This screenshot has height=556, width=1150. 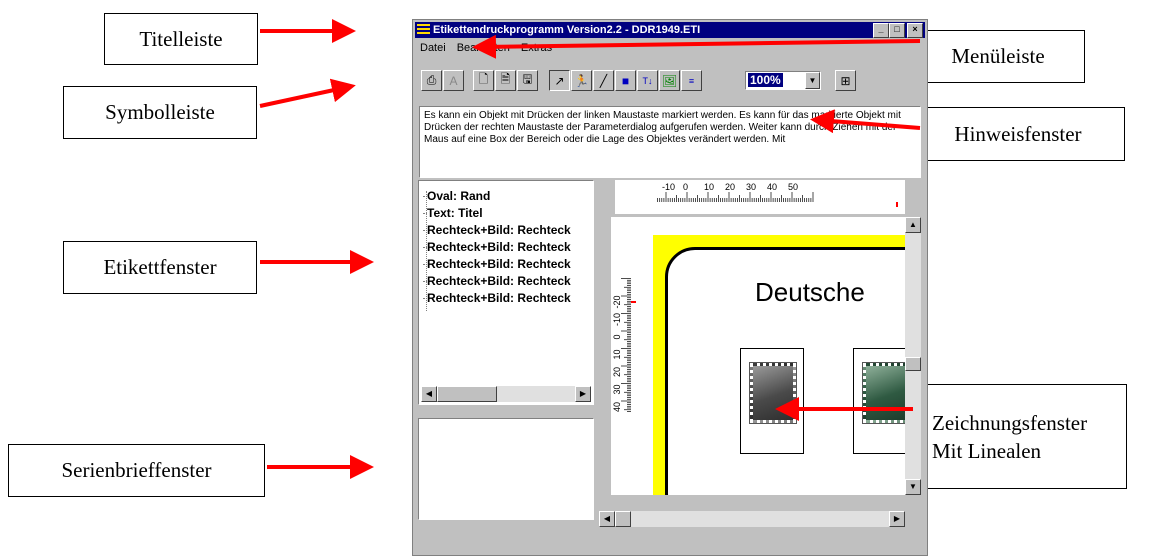 What do you see at coordinates (691, 80) in the screenshot?
I see `serial-tool-icon: ≡` at bounding box center [691, 80].